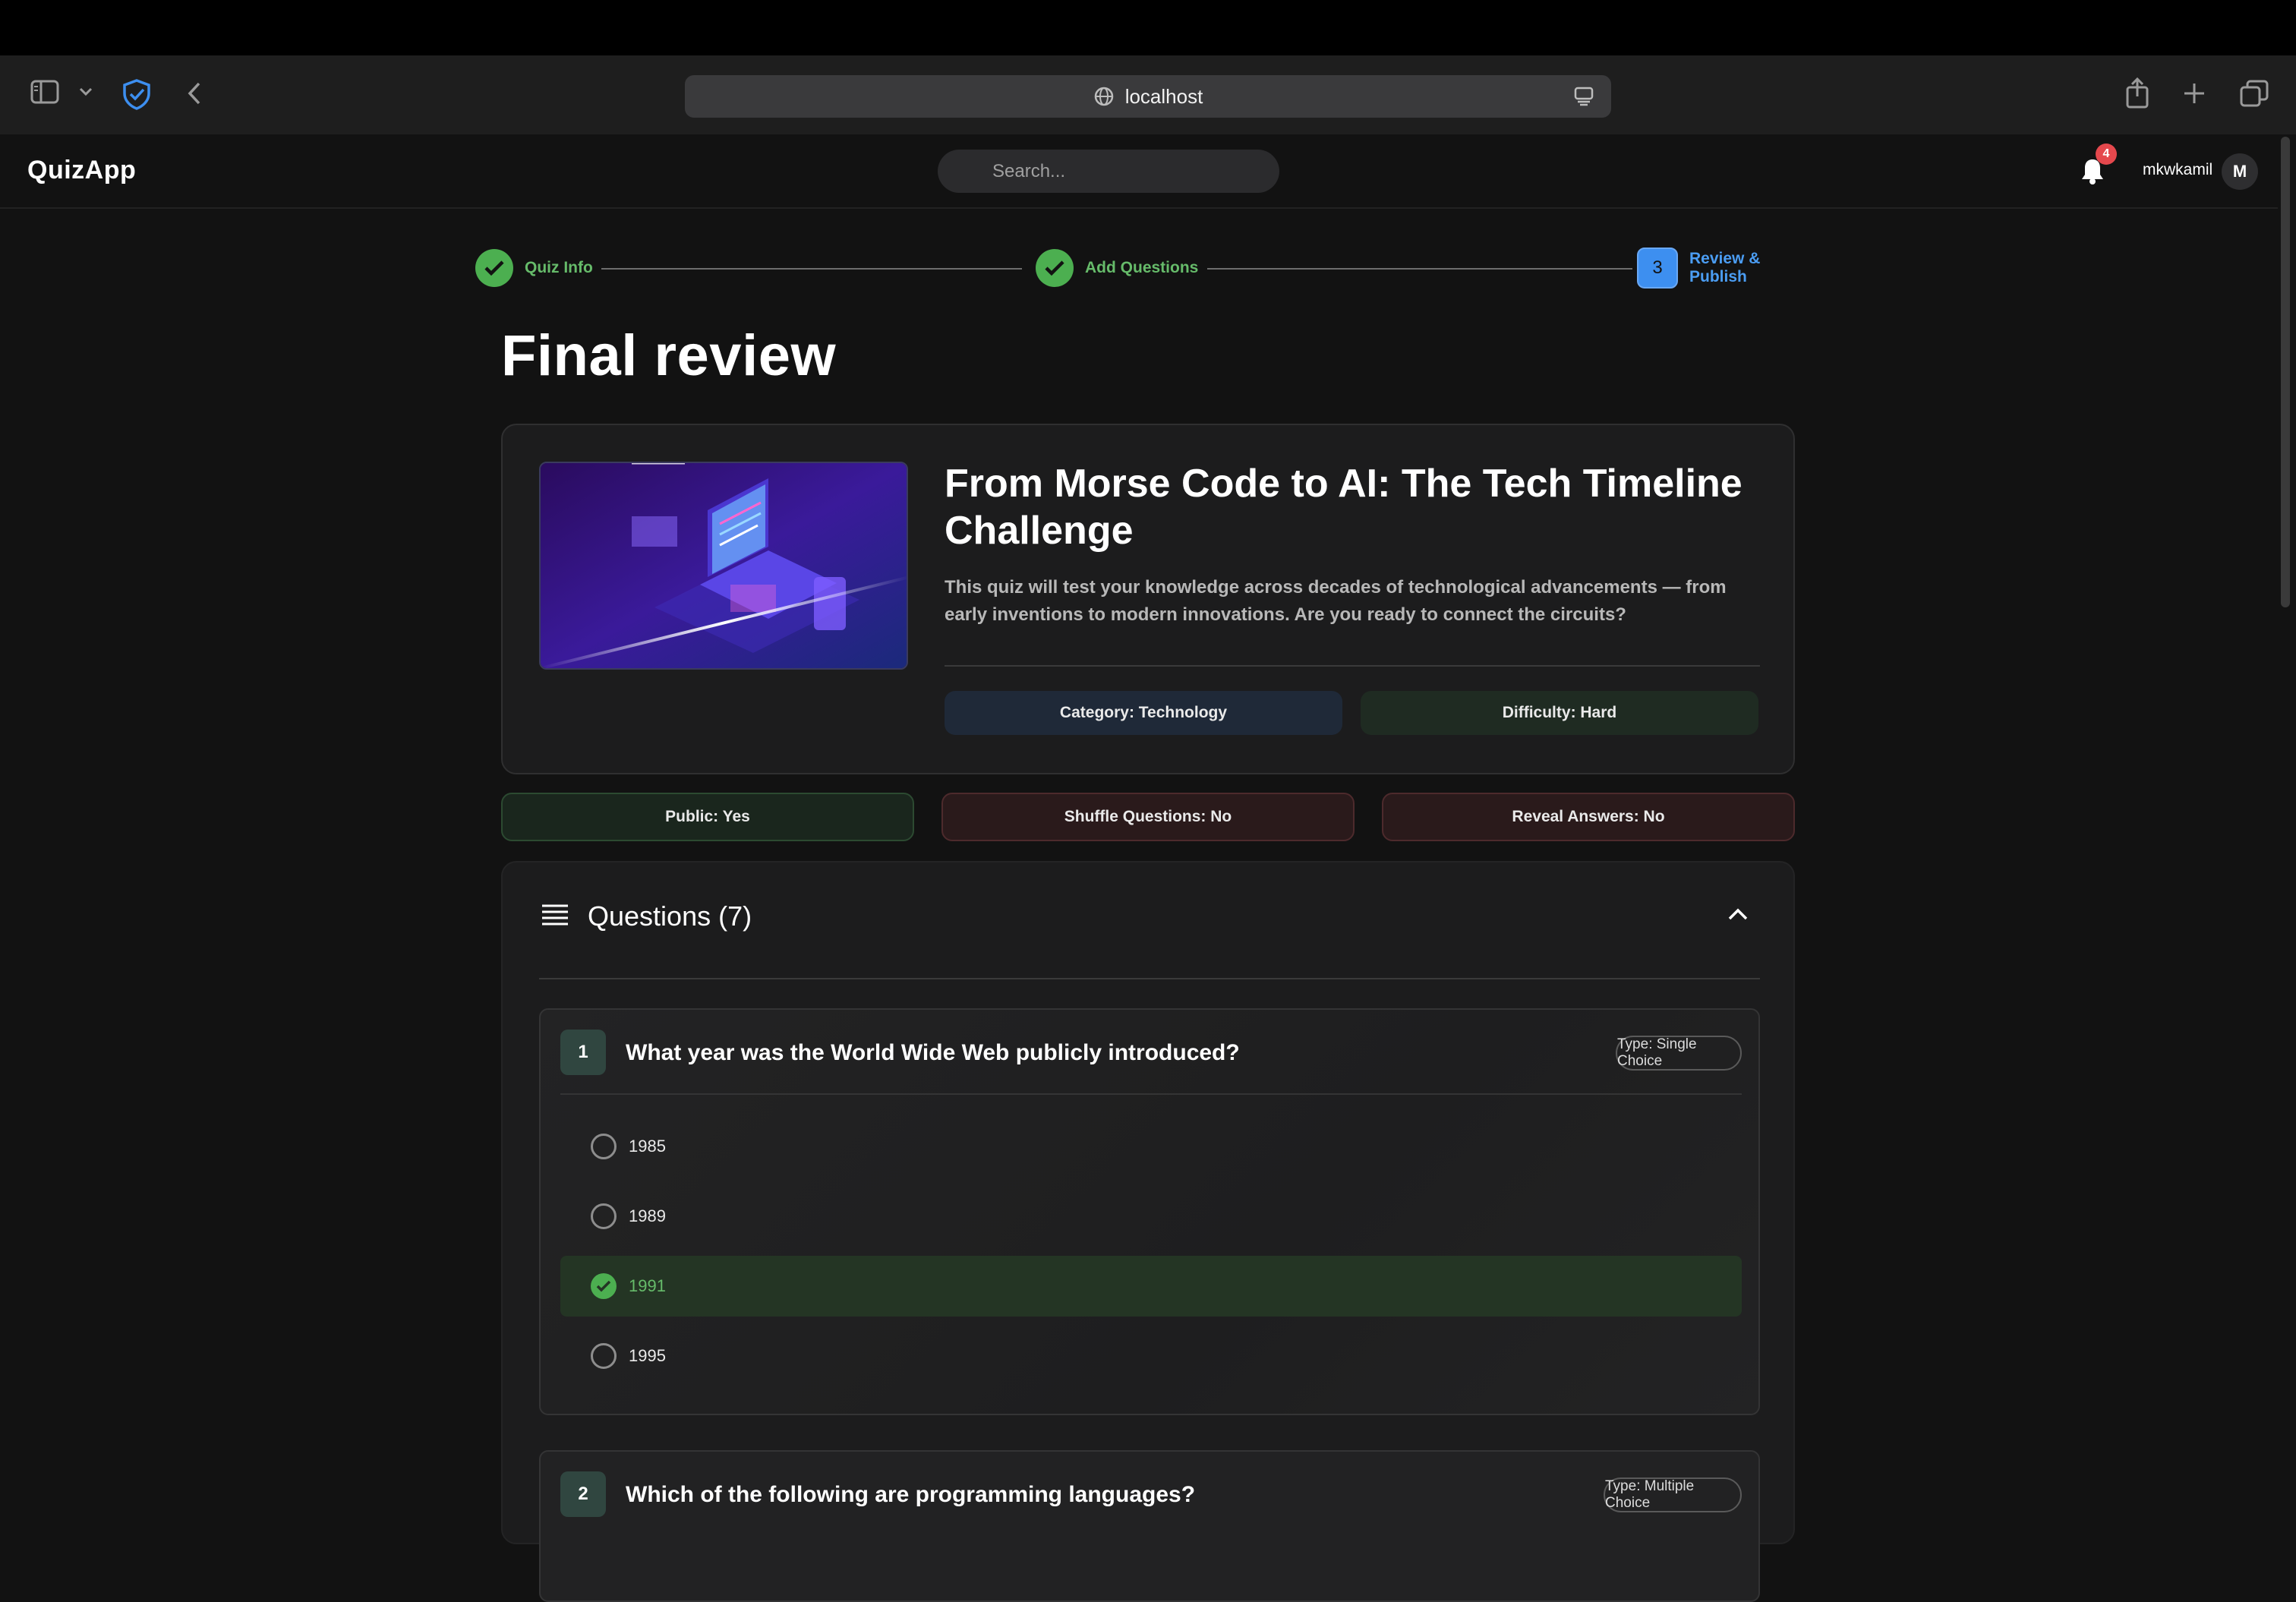 The image size is (2296, 1602). What do you see at coordinates (1151, 1356) in the screenshot?
I see `answer-option: 1995` at bounding box center [1151, 1356].